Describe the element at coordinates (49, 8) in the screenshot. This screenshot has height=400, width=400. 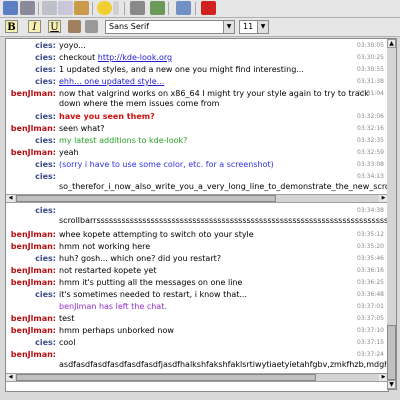
I see `cut-icon` at that location.